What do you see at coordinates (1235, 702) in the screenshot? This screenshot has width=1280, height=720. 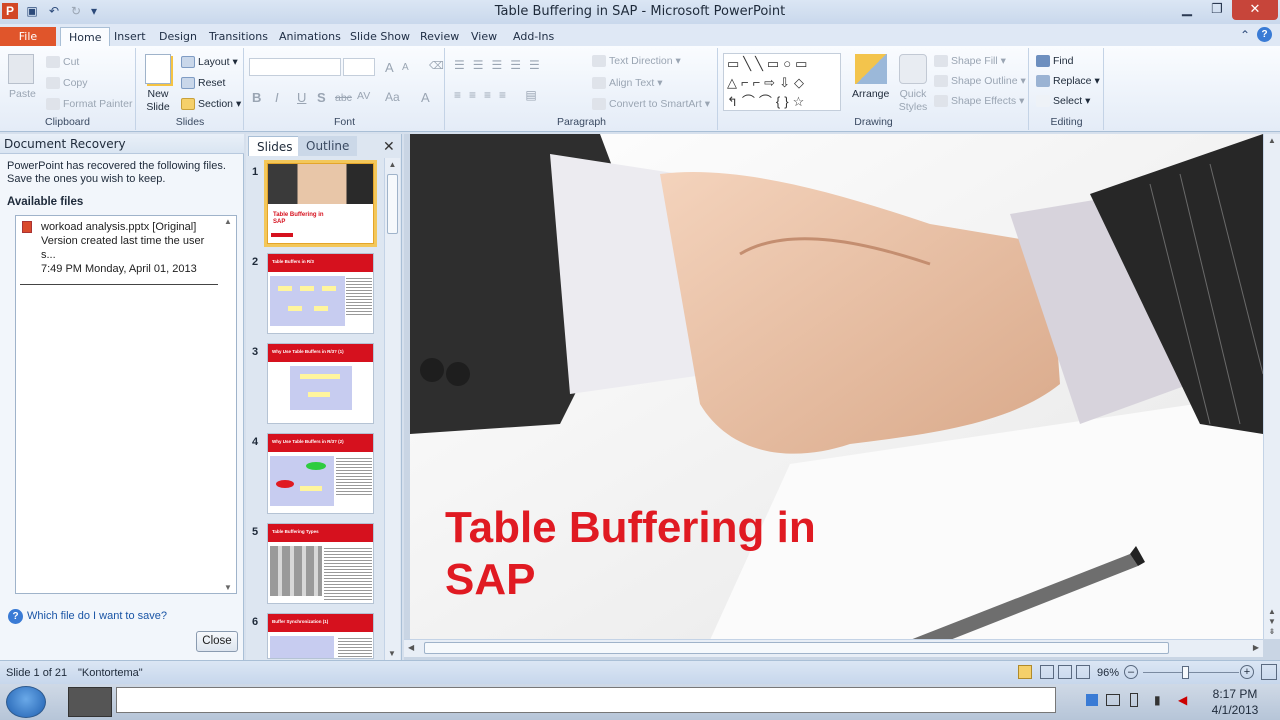 I see `system-clock: 8:17 PM 4/1/2013` at bounding box center [1235, 702].